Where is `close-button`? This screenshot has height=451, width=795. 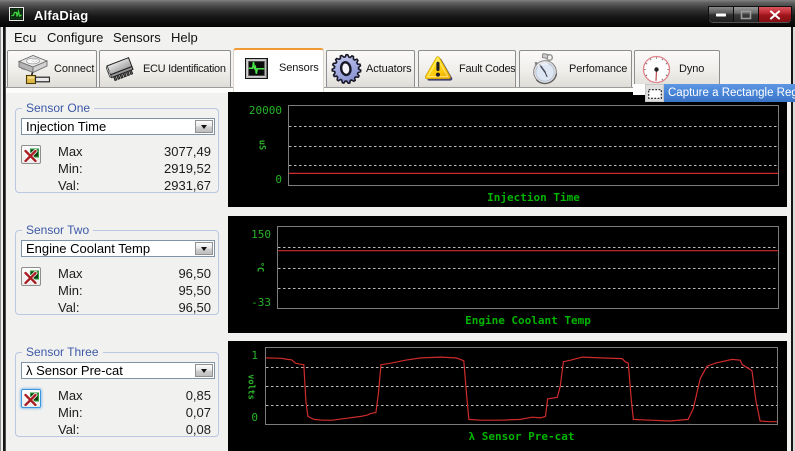 close-button is located at coordinates (775, 14).